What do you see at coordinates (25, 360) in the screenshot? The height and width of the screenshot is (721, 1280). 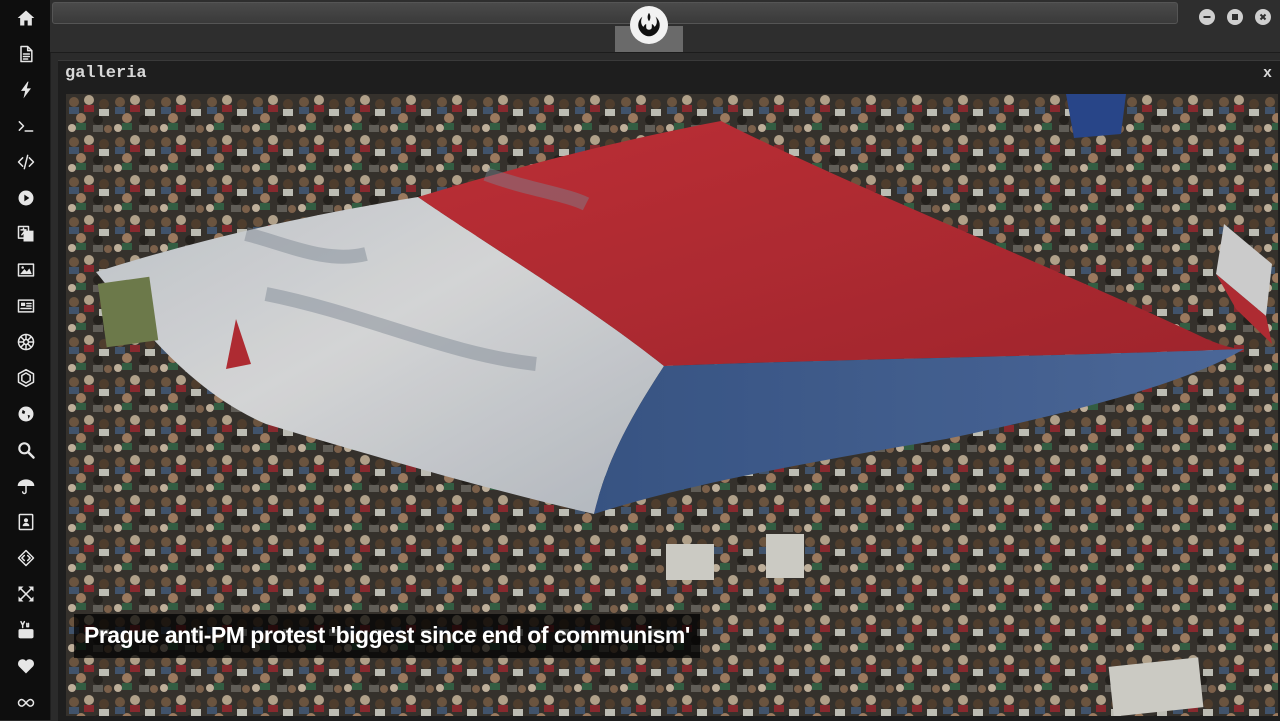 I see `sidebar` at bounding box center [25, 360].